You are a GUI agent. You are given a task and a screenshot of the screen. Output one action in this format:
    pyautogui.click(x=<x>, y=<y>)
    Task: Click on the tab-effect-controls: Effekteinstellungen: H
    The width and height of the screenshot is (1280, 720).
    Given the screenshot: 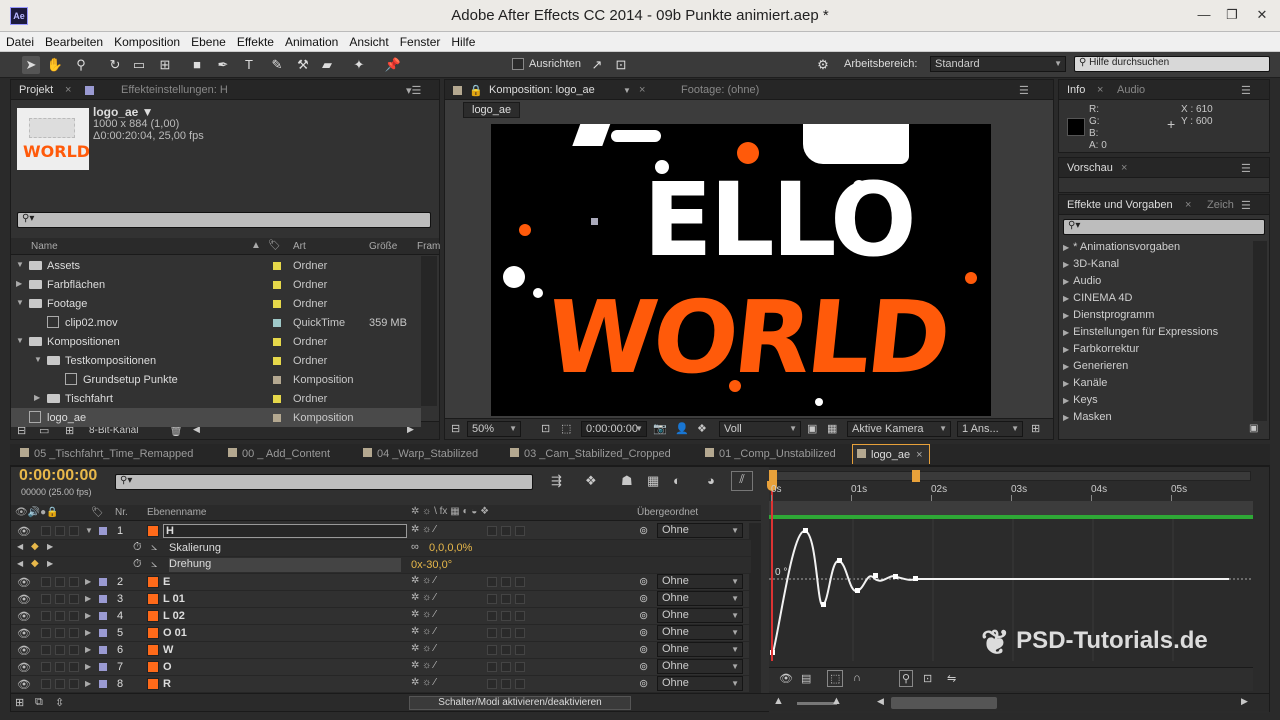 What is the action you would take?
    pyautogui.click(x=174, y=90)
    